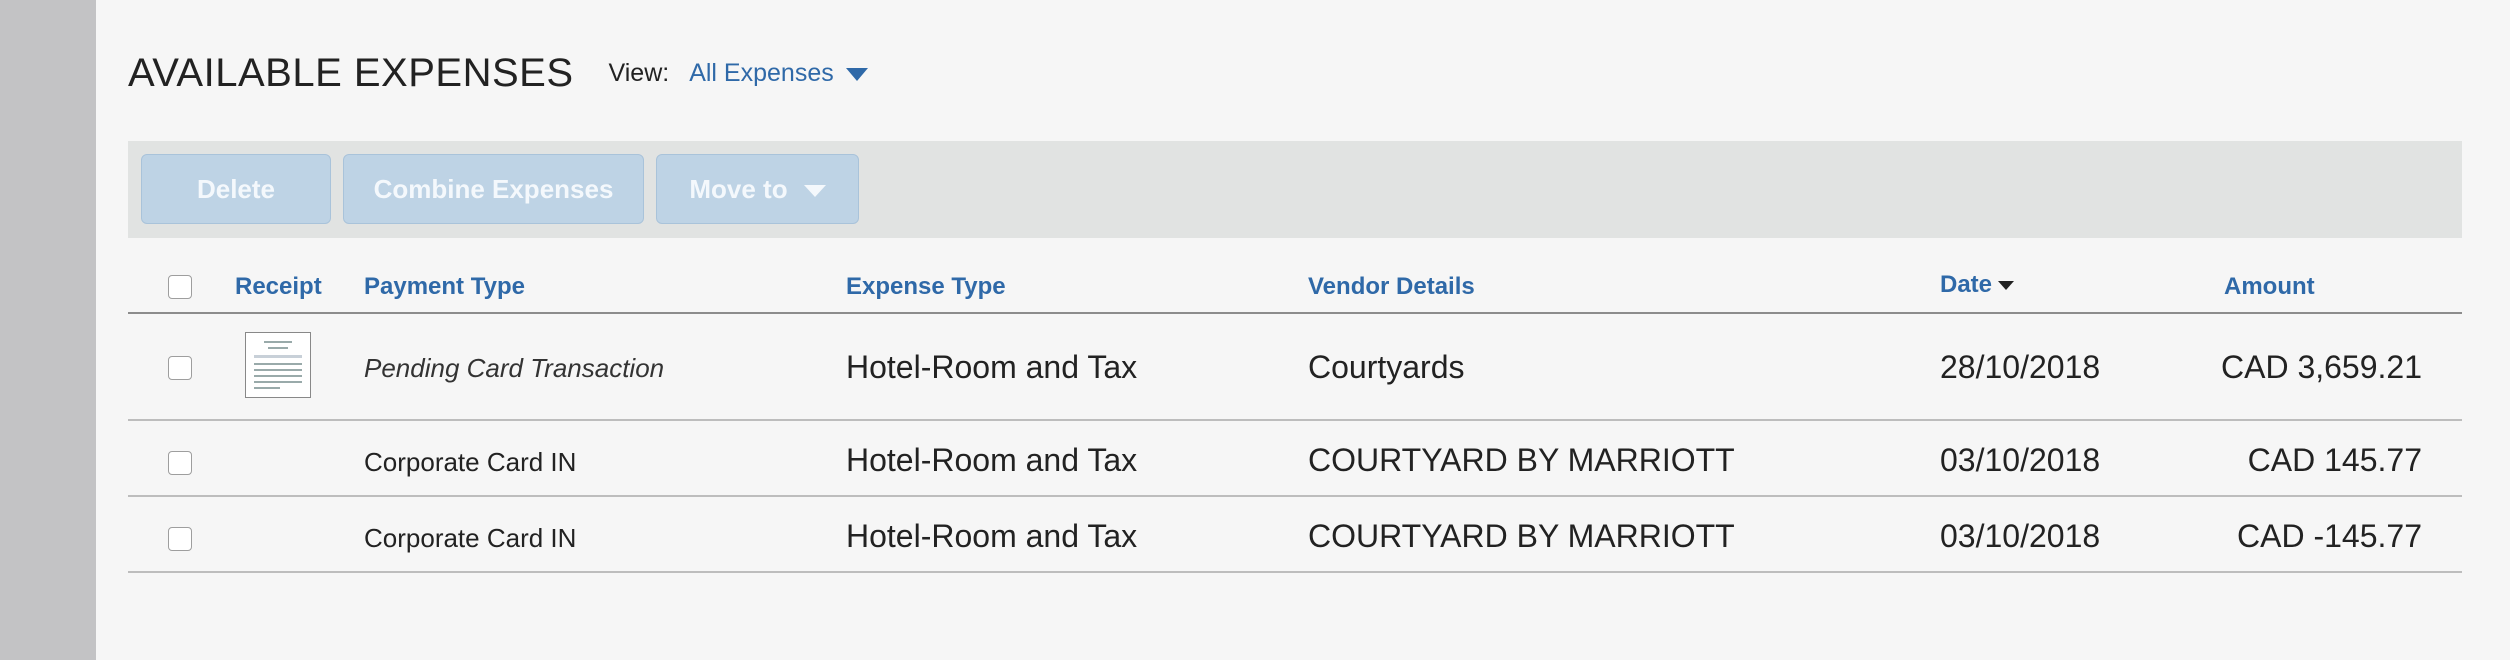 Image resolution: width=2510 pixels, height=660 pixels. Describe the element at coordinates (926, 287) in the screenshot. I see `column-header-expense-type: Expense Type` at that location.